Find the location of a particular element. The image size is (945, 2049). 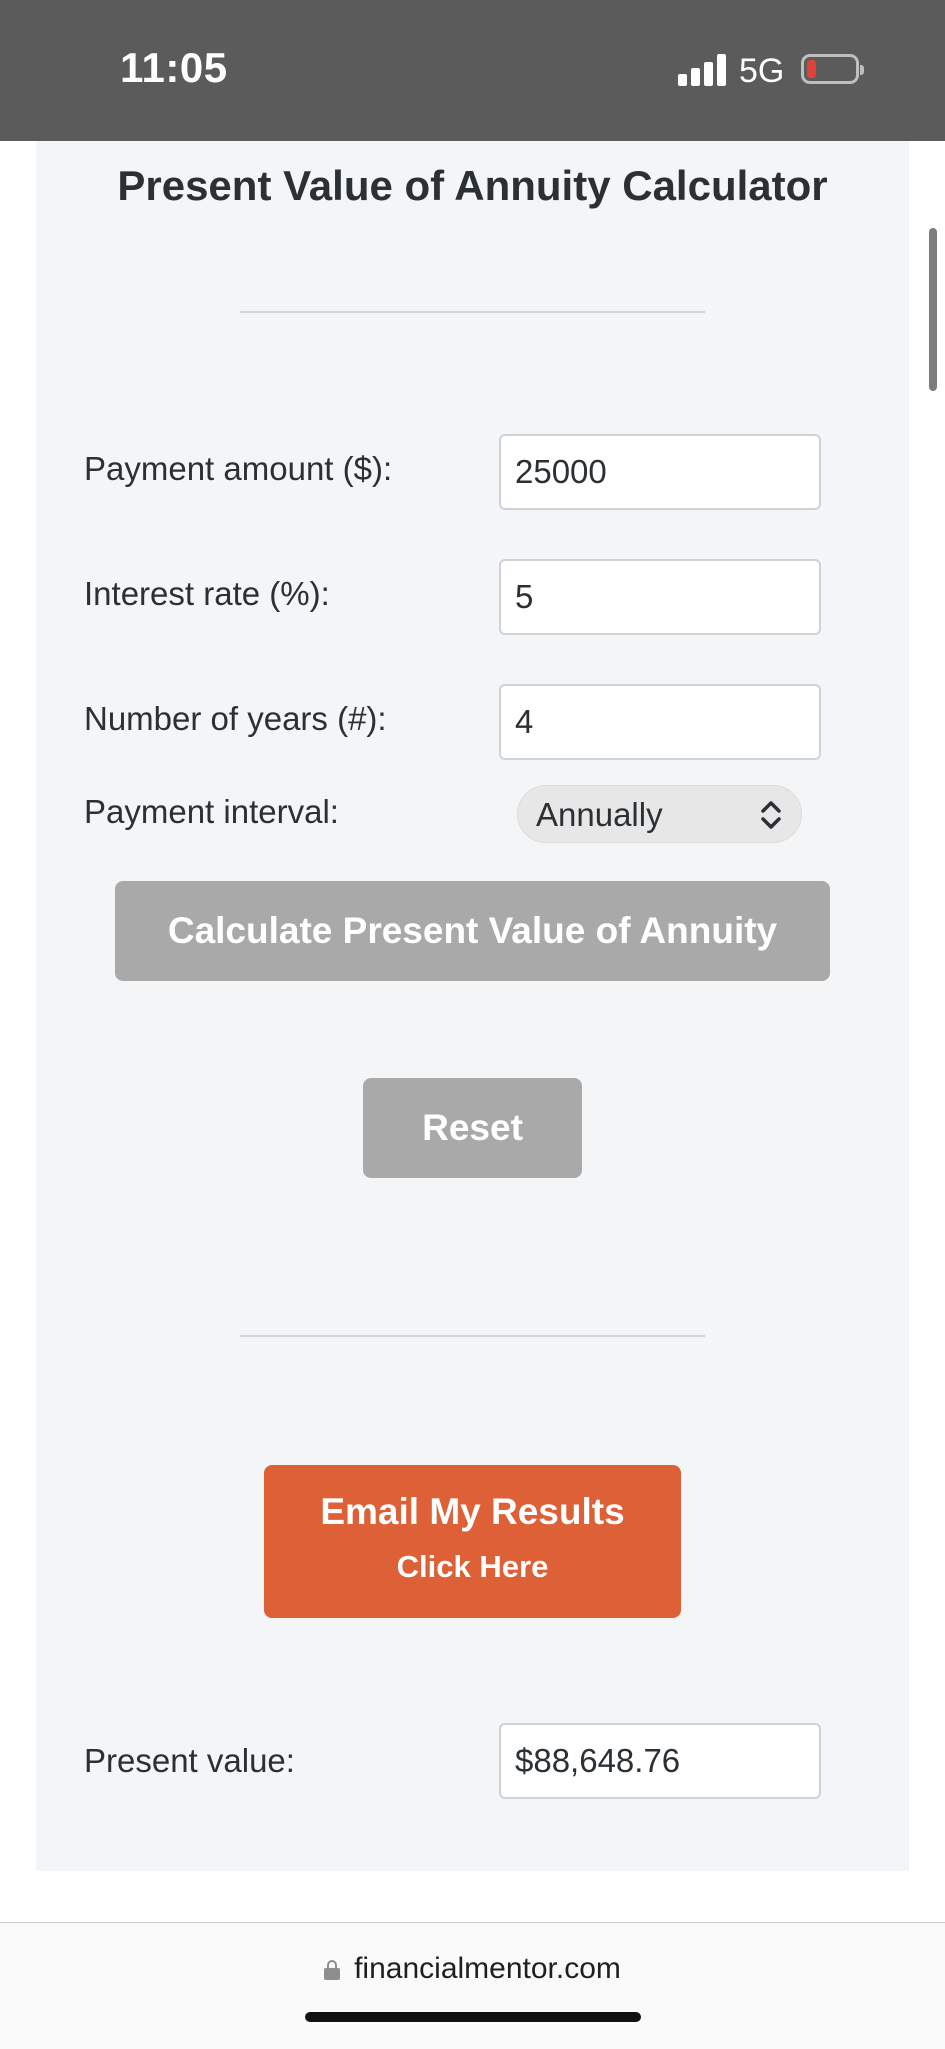

email-results-subtitle: Click Here is located at coordinates (472, 1566).